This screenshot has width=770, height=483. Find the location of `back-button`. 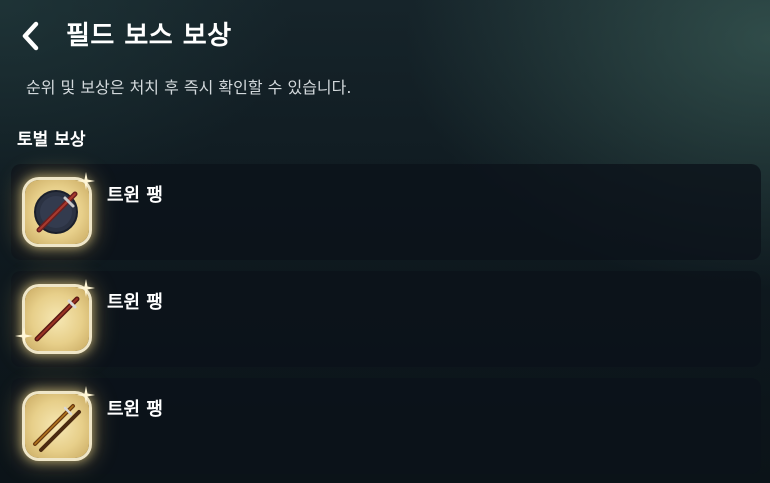

back-button is located at coordinates (32, 36).